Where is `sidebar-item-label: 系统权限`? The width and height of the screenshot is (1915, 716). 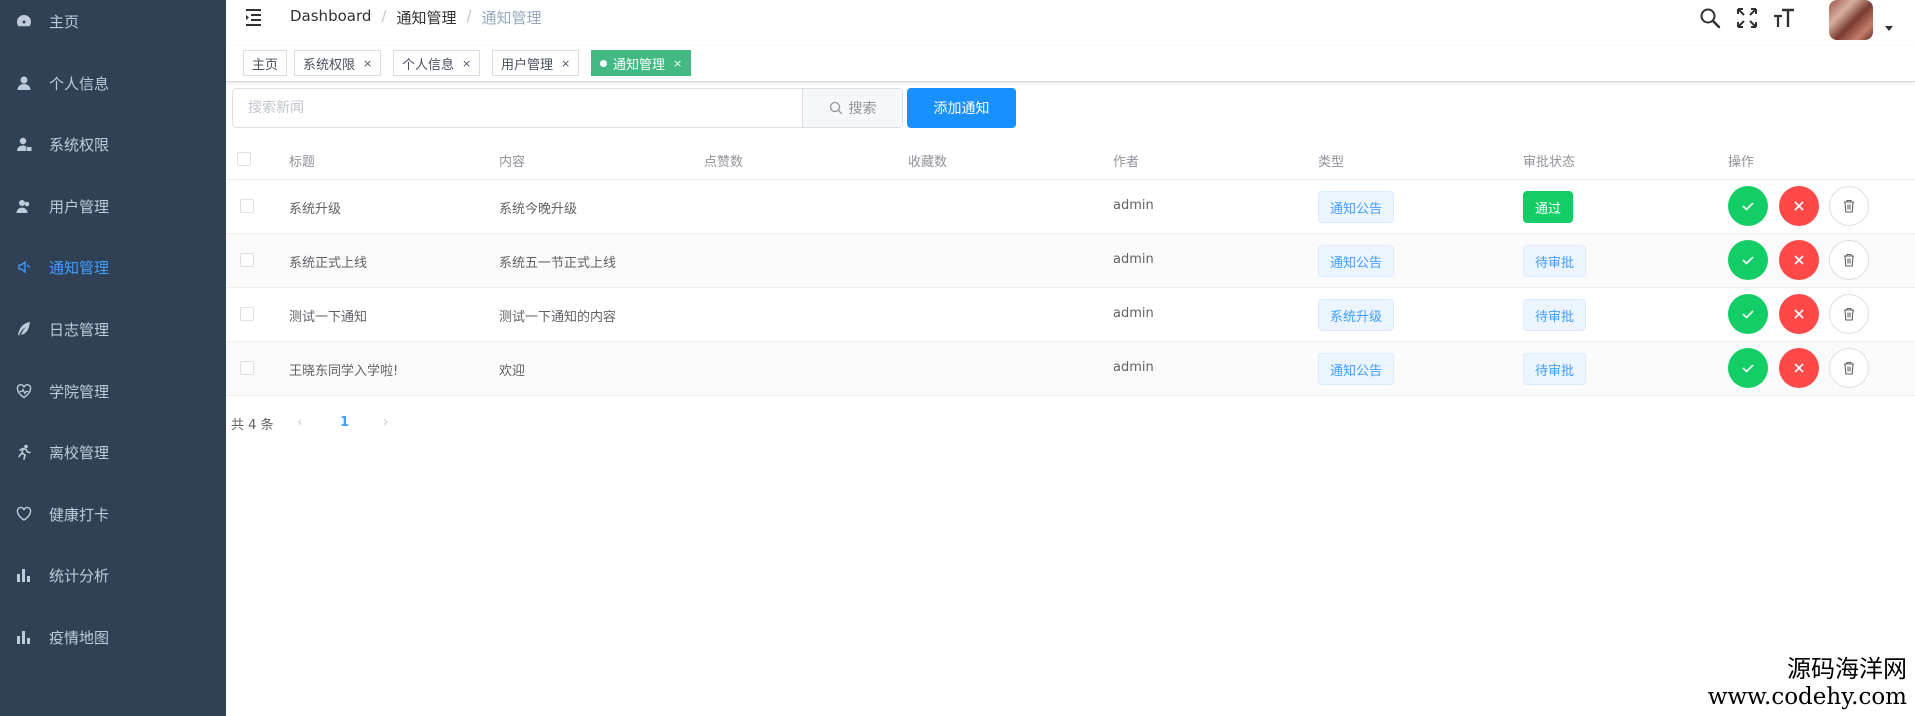
sidebar-item-label: 系统权限 is located at coordinates (79, 144).